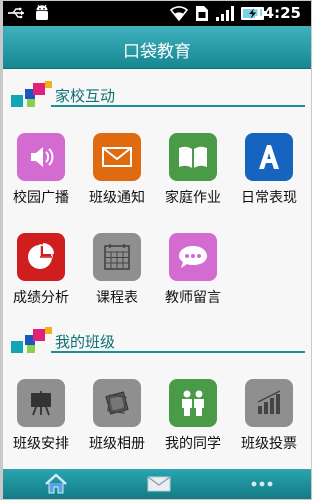 The image size is (320, 500). What do you see at coordinates (277, 13) in the screenshot?
I see `clock: 14:25` at bounding box center [277, 13].